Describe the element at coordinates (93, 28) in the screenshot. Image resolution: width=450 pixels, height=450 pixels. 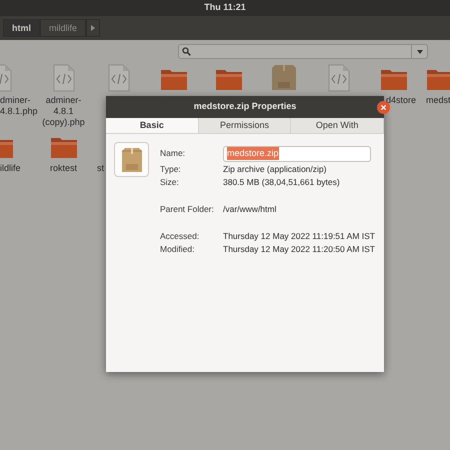
I see `next-arrow-icon` at that location.